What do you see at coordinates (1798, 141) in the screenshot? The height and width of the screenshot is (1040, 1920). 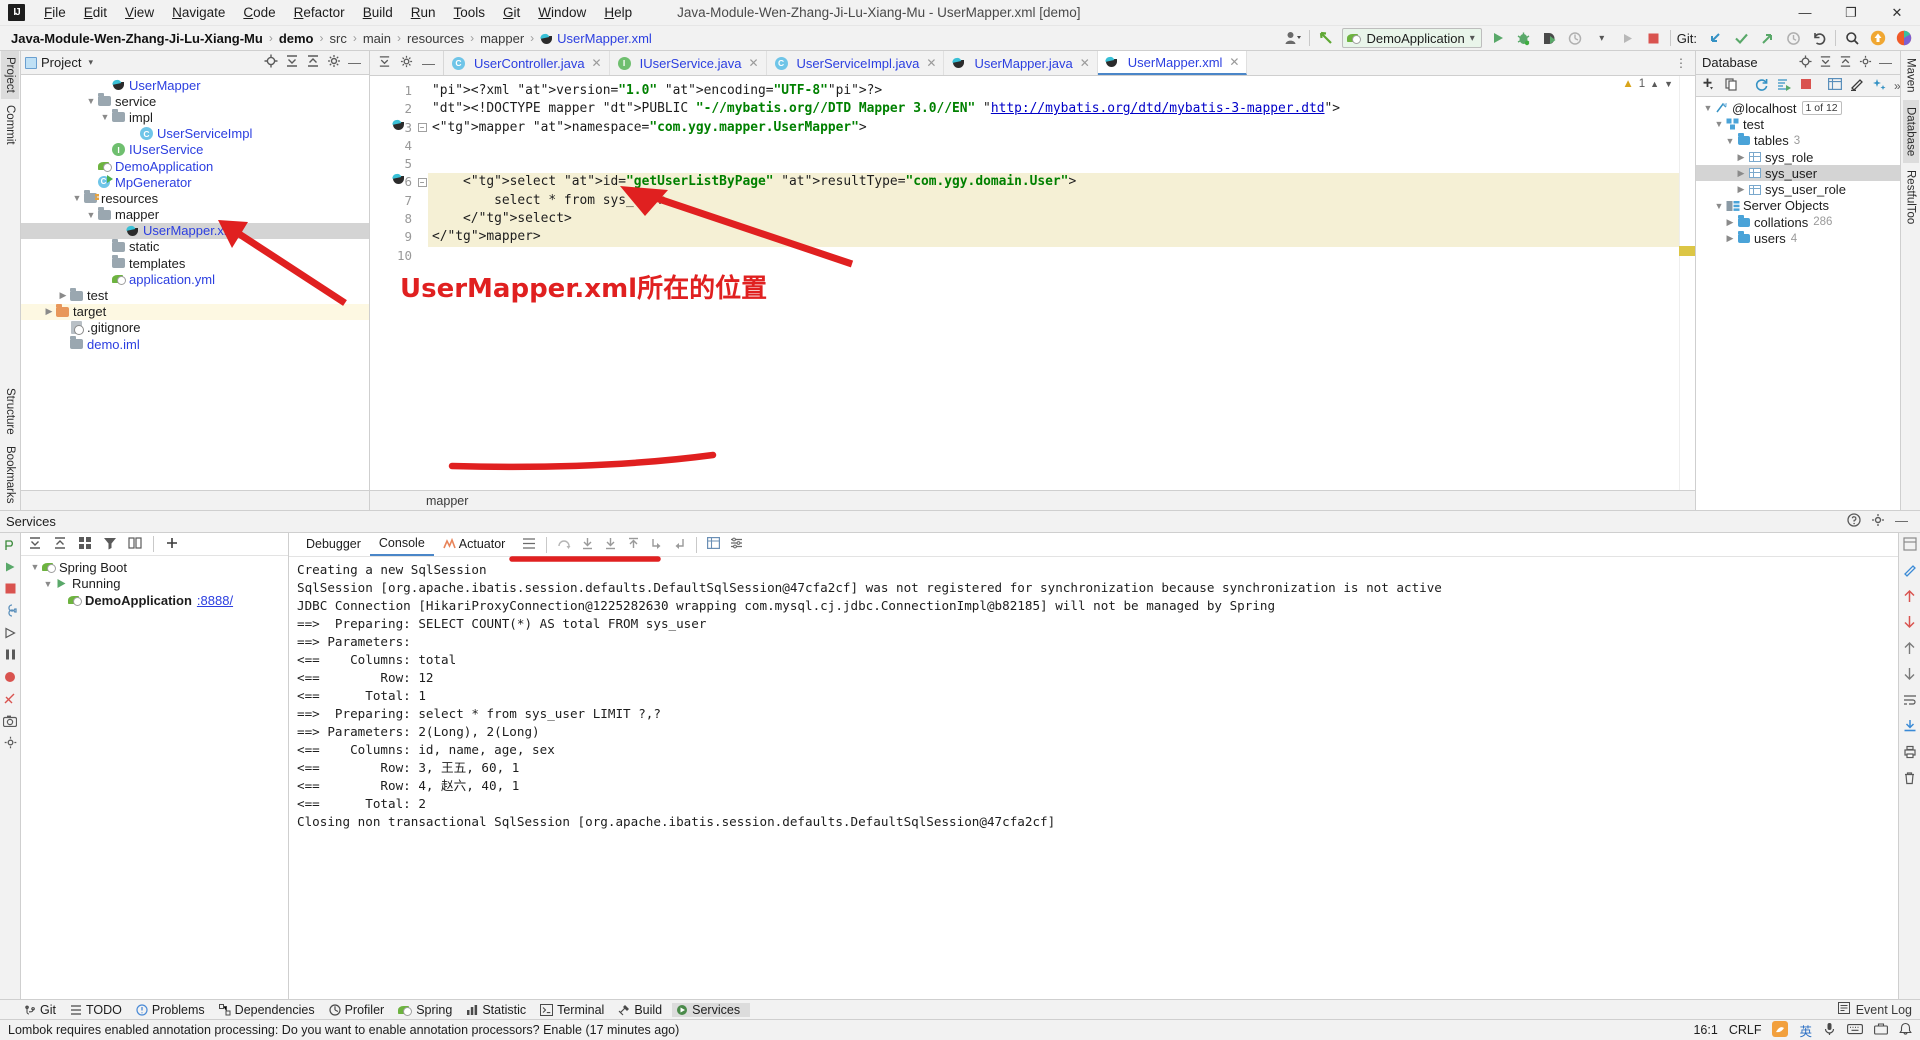 I see `database-tree-item-tables: ▼ tables 3` at bounding box center [1798, 141].